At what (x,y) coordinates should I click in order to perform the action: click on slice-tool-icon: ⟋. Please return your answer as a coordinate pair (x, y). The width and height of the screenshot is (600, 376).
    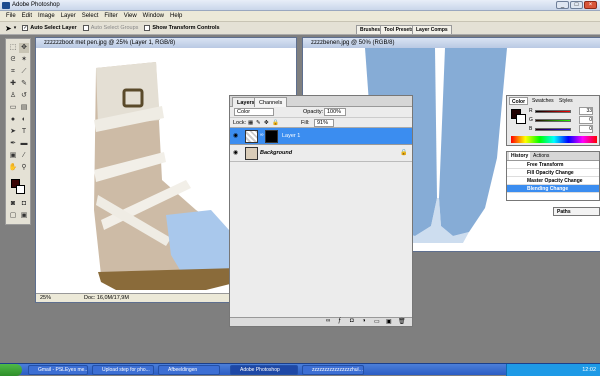
    Looking at the image, I should click on (24, 72).